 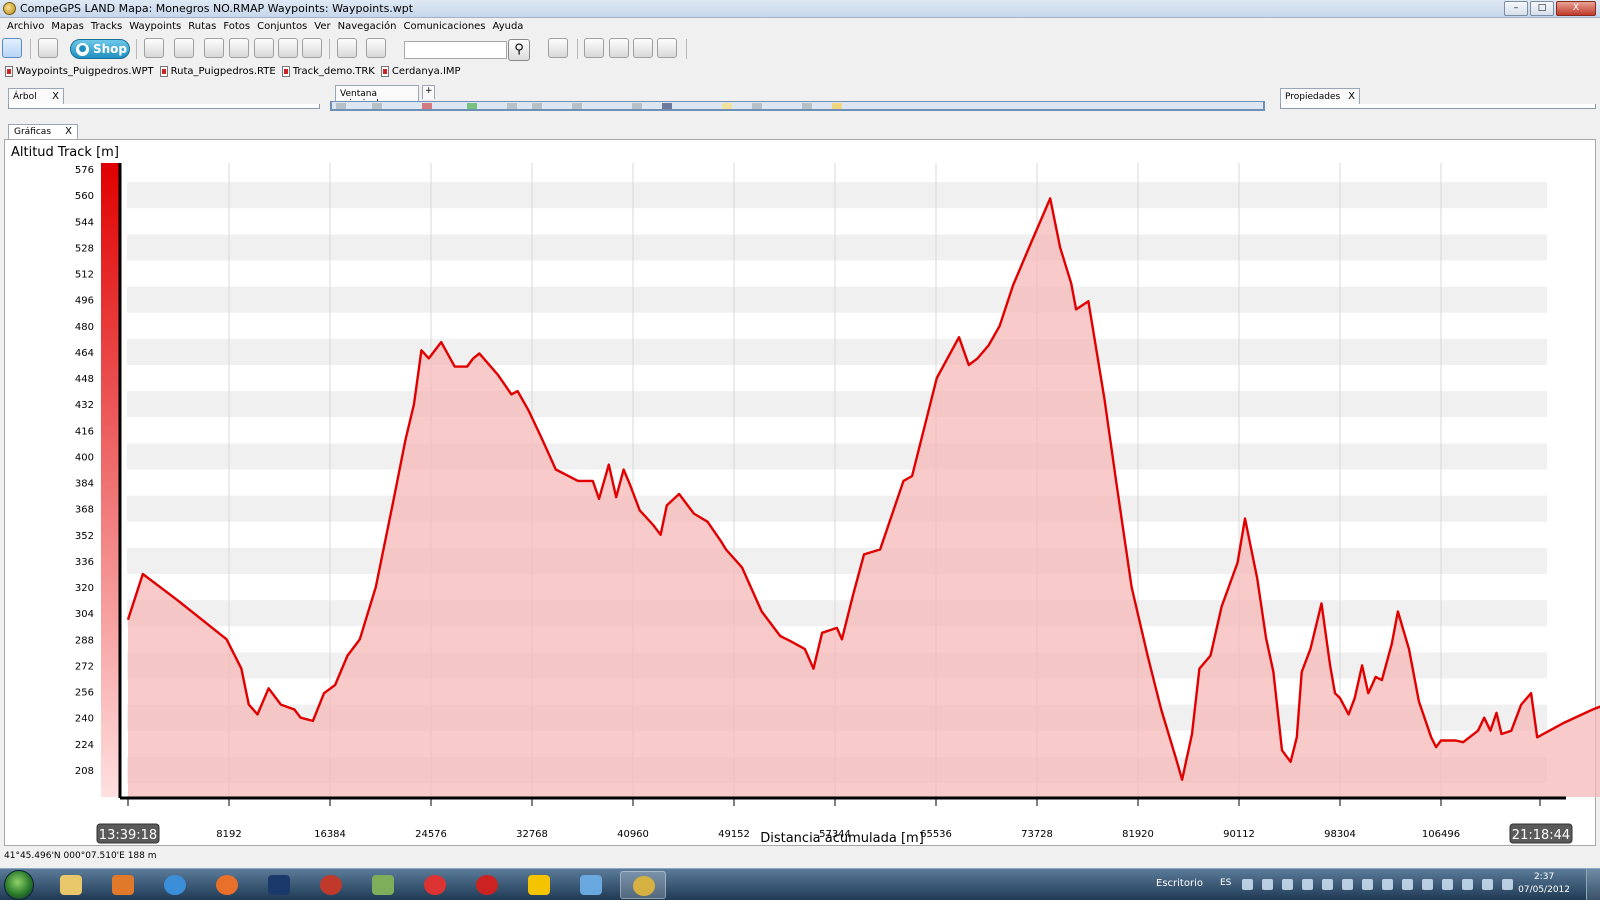 I want to click on y-tick-label: 384, so click(x=84, y=484).